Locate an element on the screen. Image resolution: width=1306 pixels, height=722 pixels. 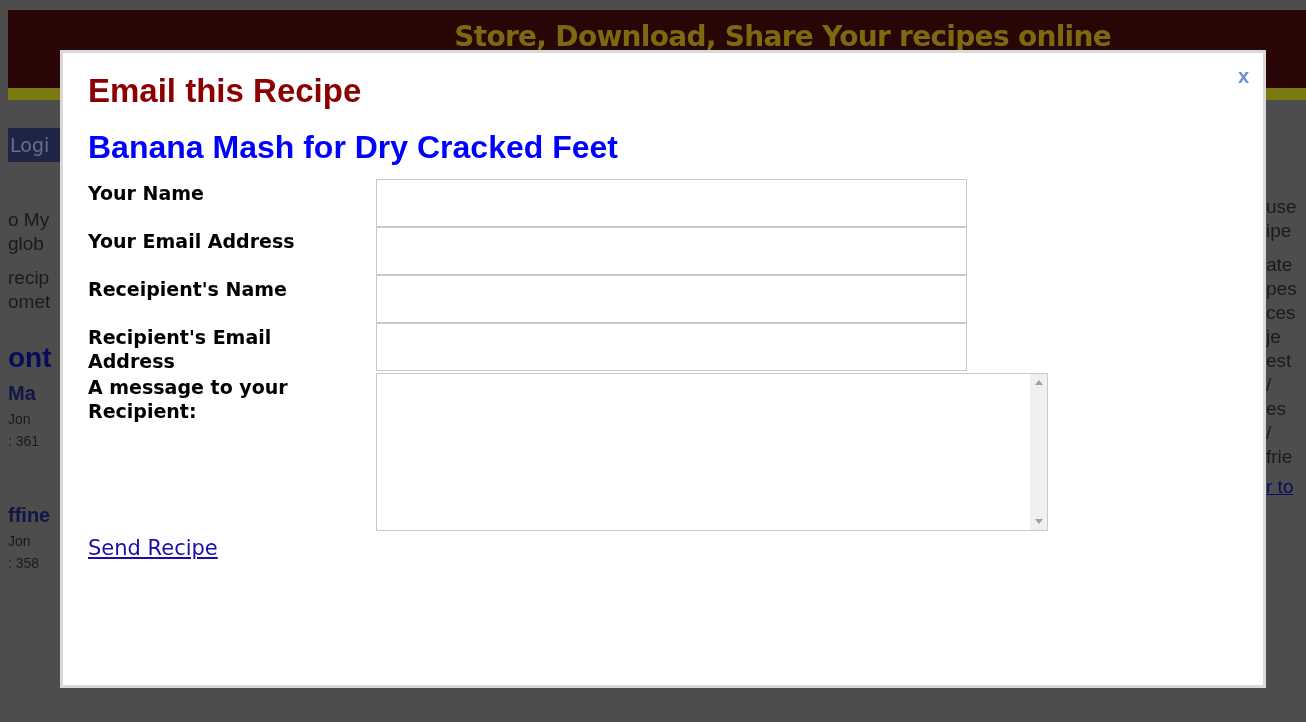
scroll-down-icon is located at coordinates (1038, 521).